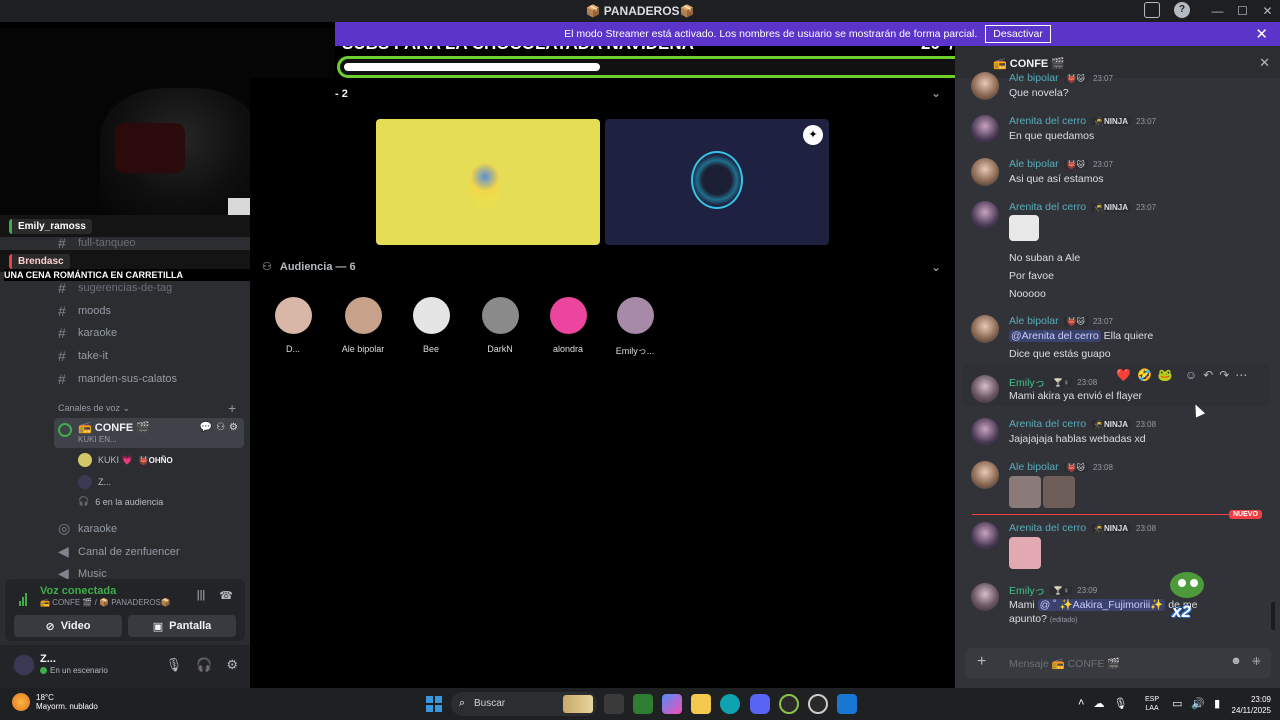  What do you see at coordinates (614, 704) in the screenshot?
I see `task-view-icon` at bounding box center [614, 704].